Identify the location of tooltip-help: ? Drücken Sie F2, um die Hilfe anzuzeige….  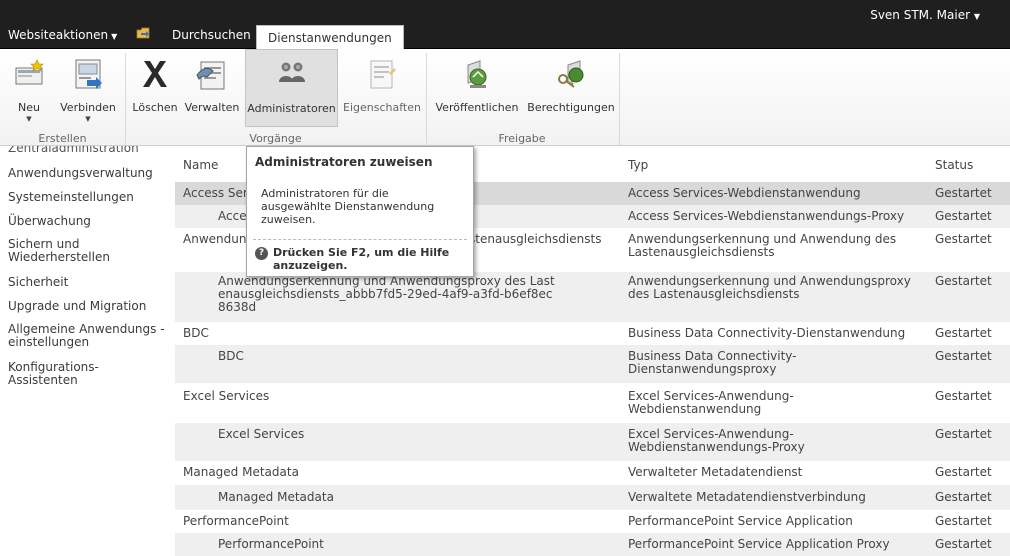
(360, 259).